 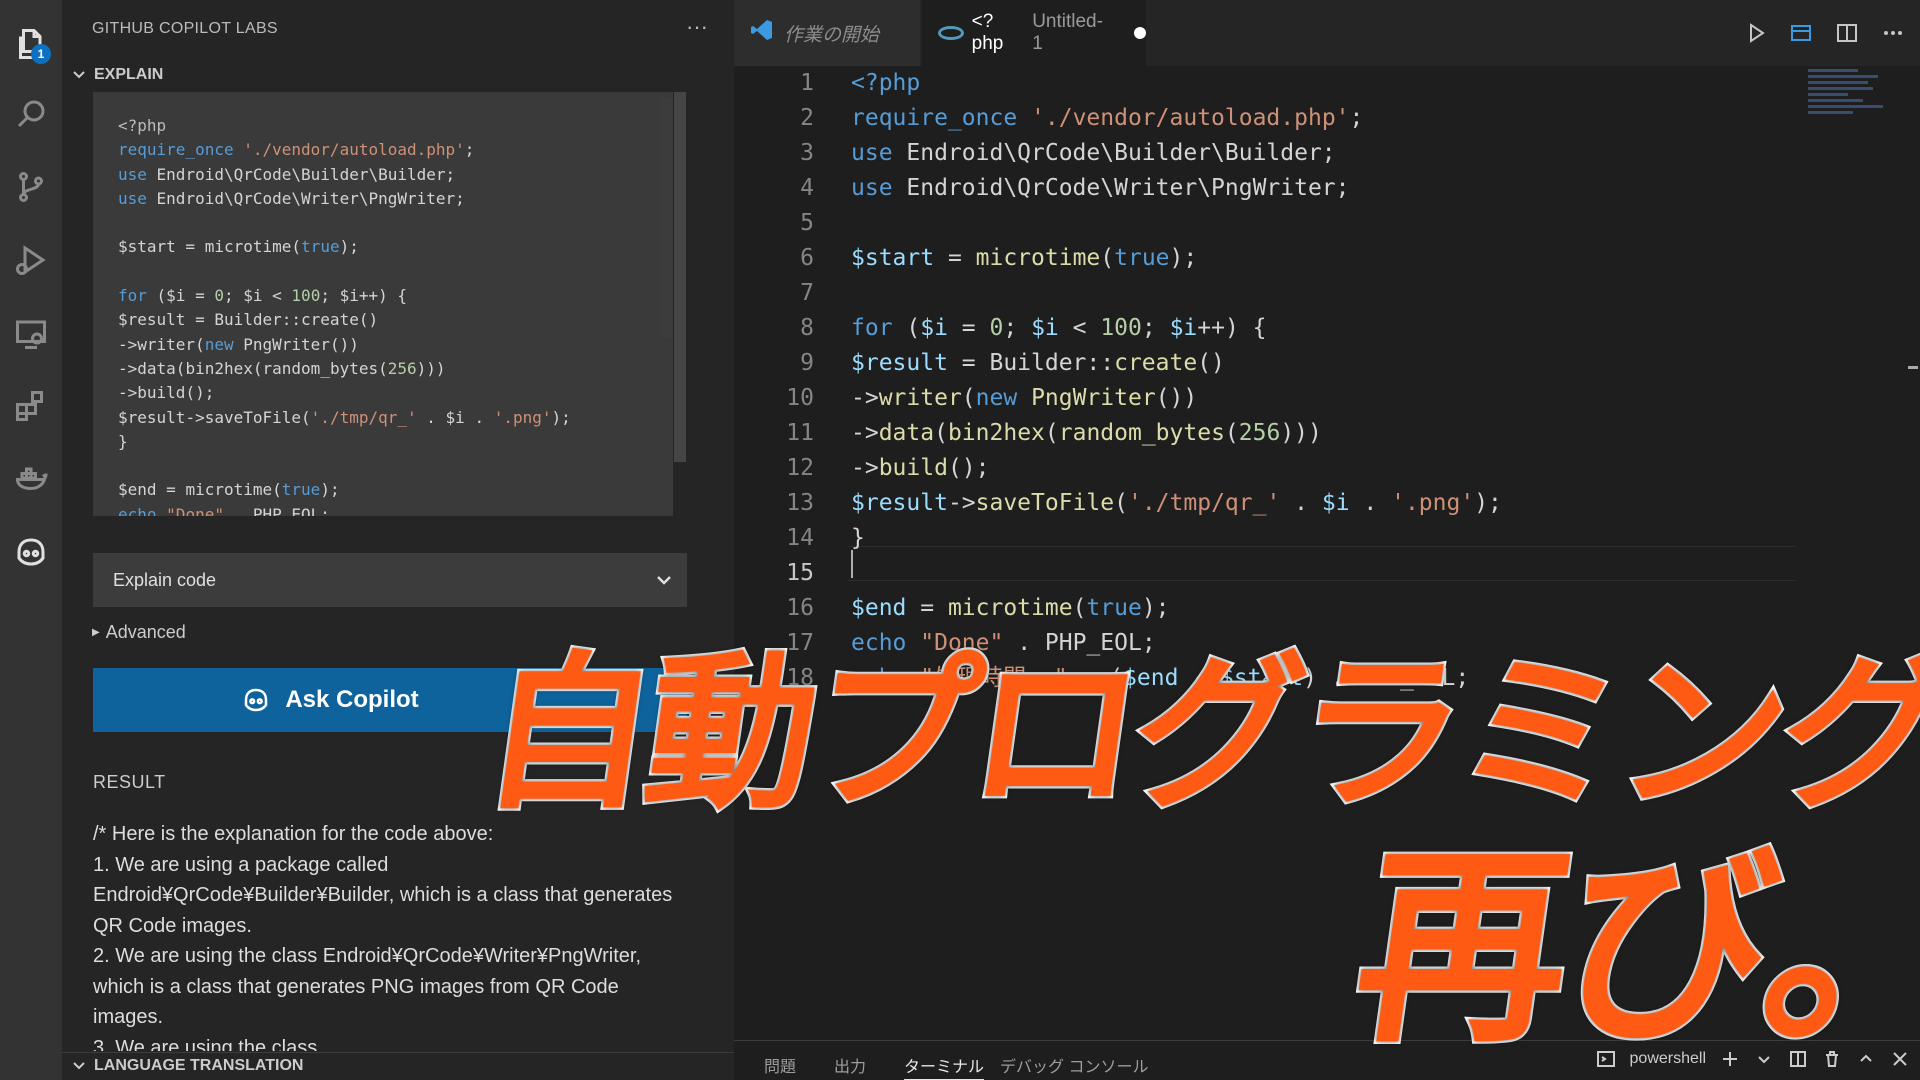 I want to click on vscode-icon, so click(x=762, y=33).